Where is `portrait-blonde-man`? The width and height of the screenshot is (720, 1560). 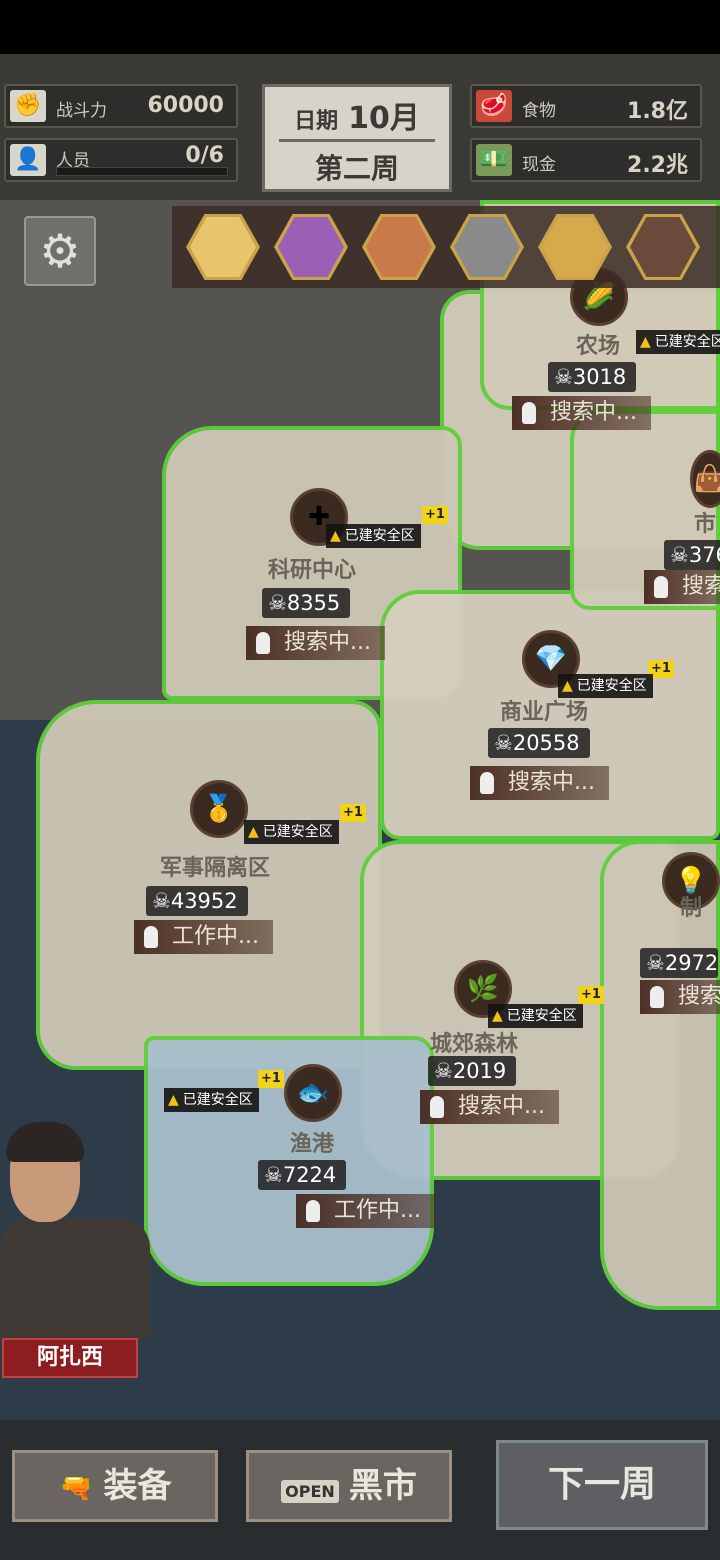
portrait-blonde-man is located at coordinates (575, 247).